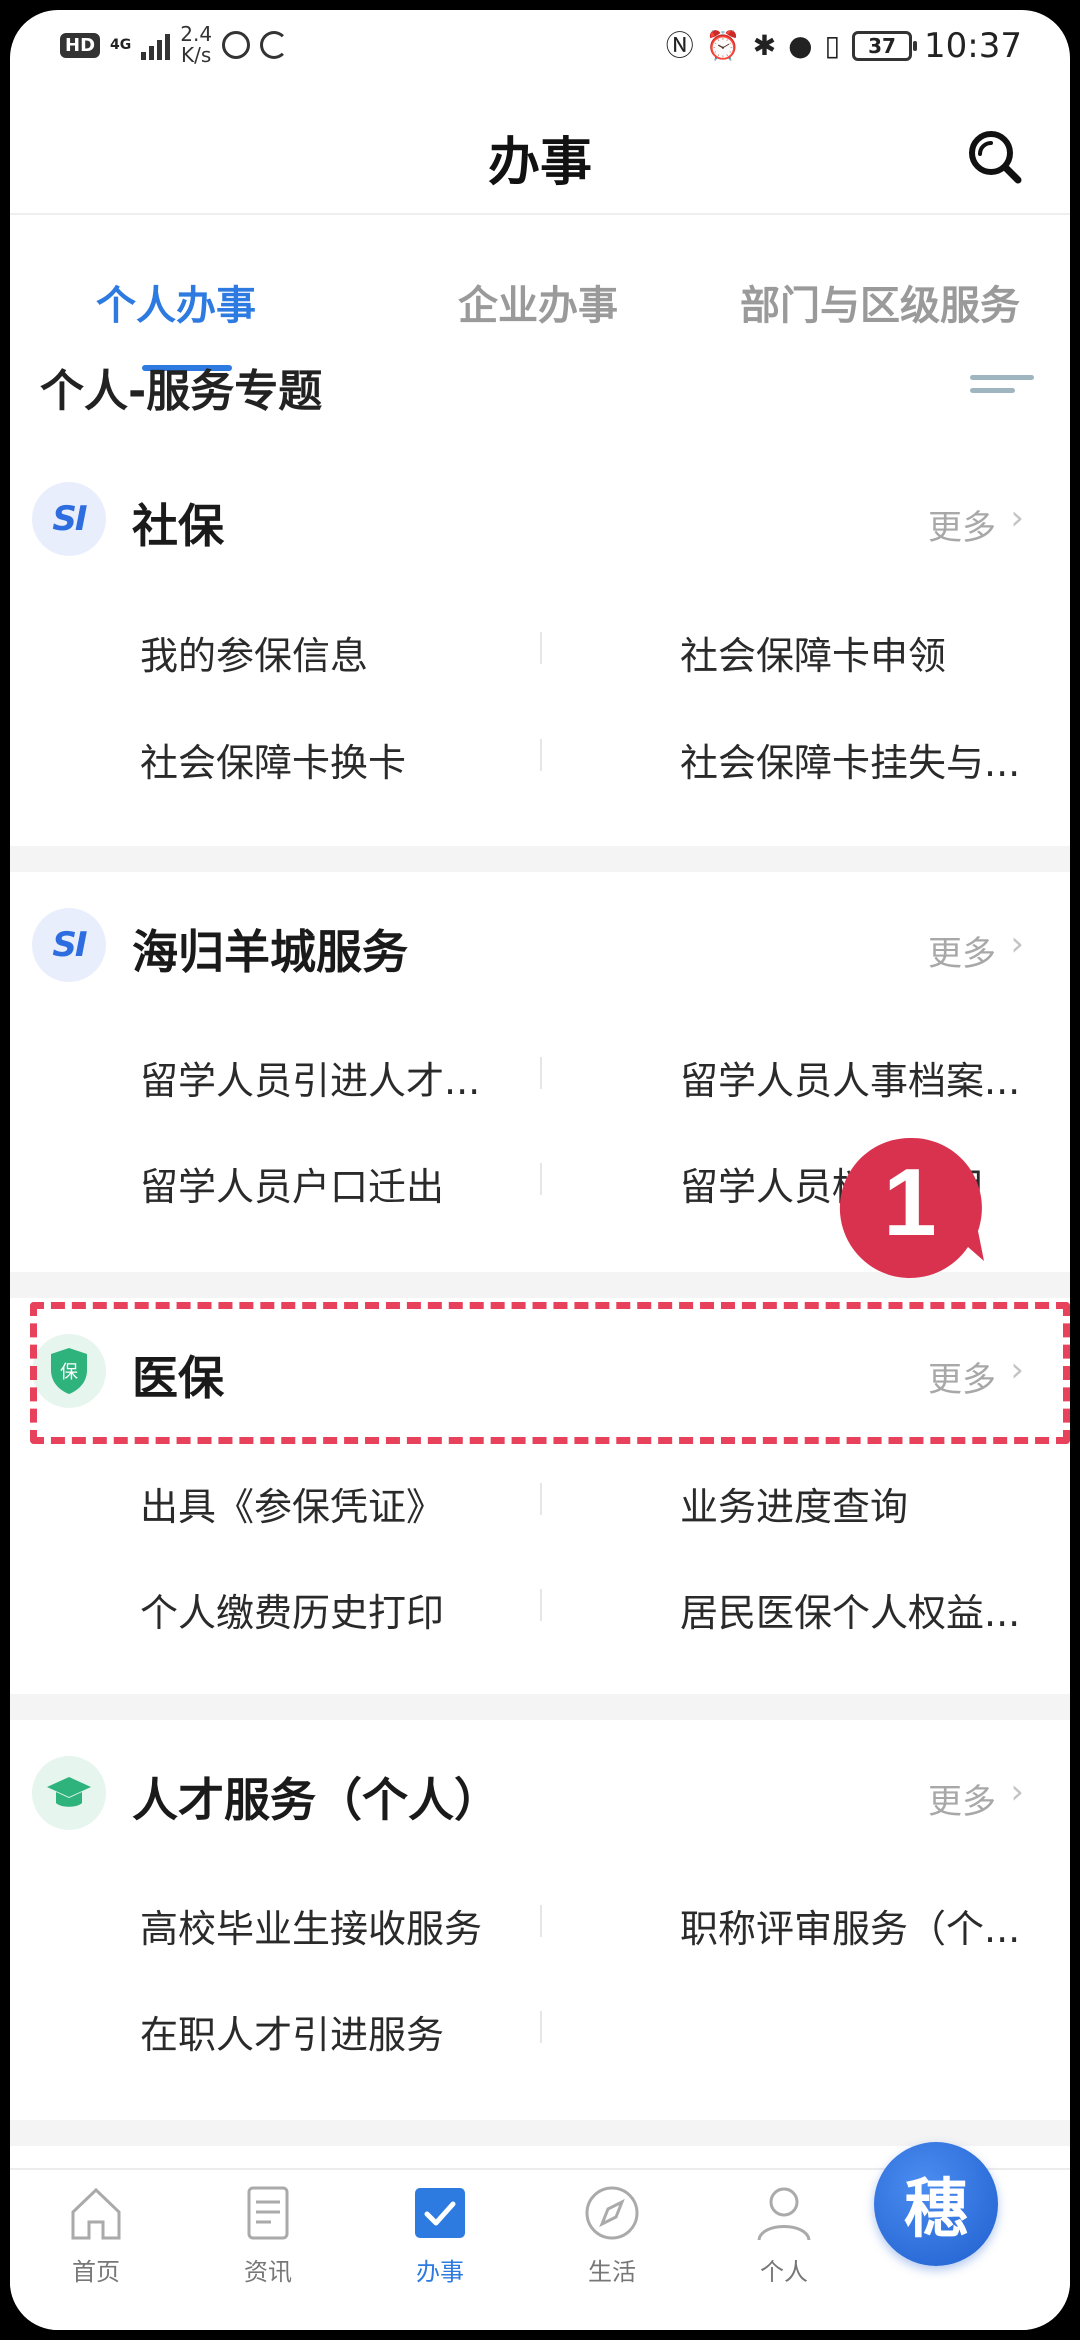 The width and height of the screenshot is (1080, 2340). What do you see at coordinates (875, 652) in the screenshot?
I see `service-item: 社会保障卡申领` at bounding box center [875, 652].